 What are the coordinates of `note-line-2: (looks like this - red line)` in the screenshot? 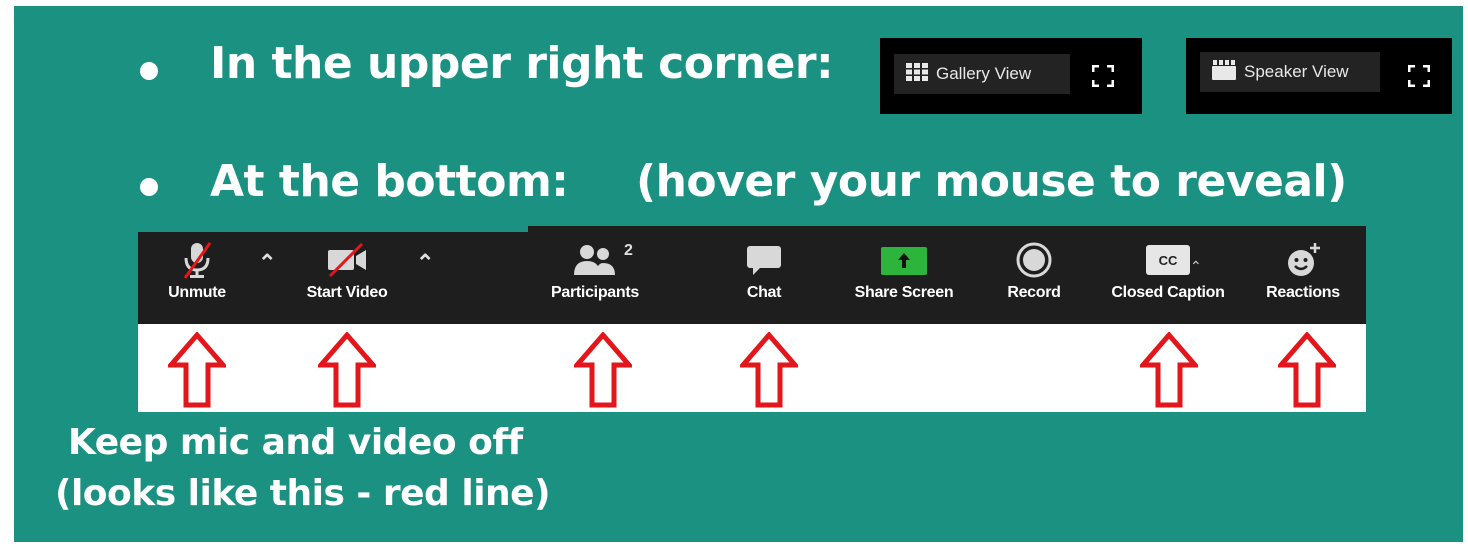 It's located at (303, 493).